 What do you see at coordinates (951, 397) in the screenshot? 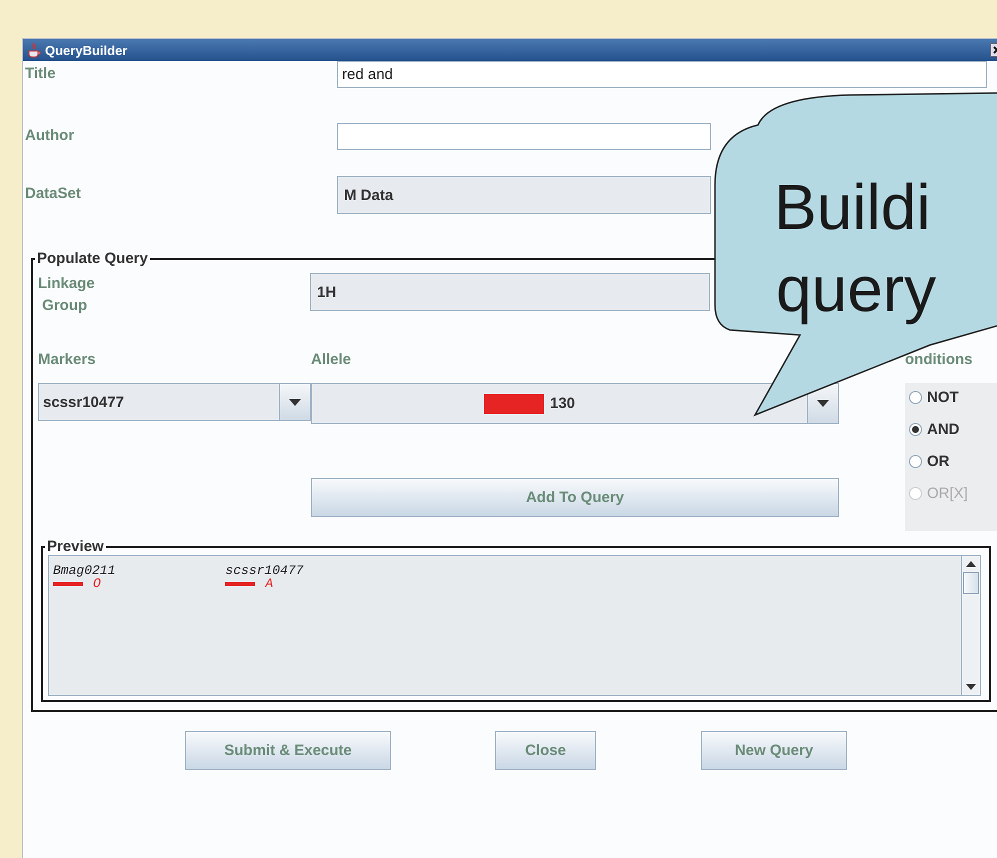
I see `condition-radio: NOT` at bounding box center [951, 397].